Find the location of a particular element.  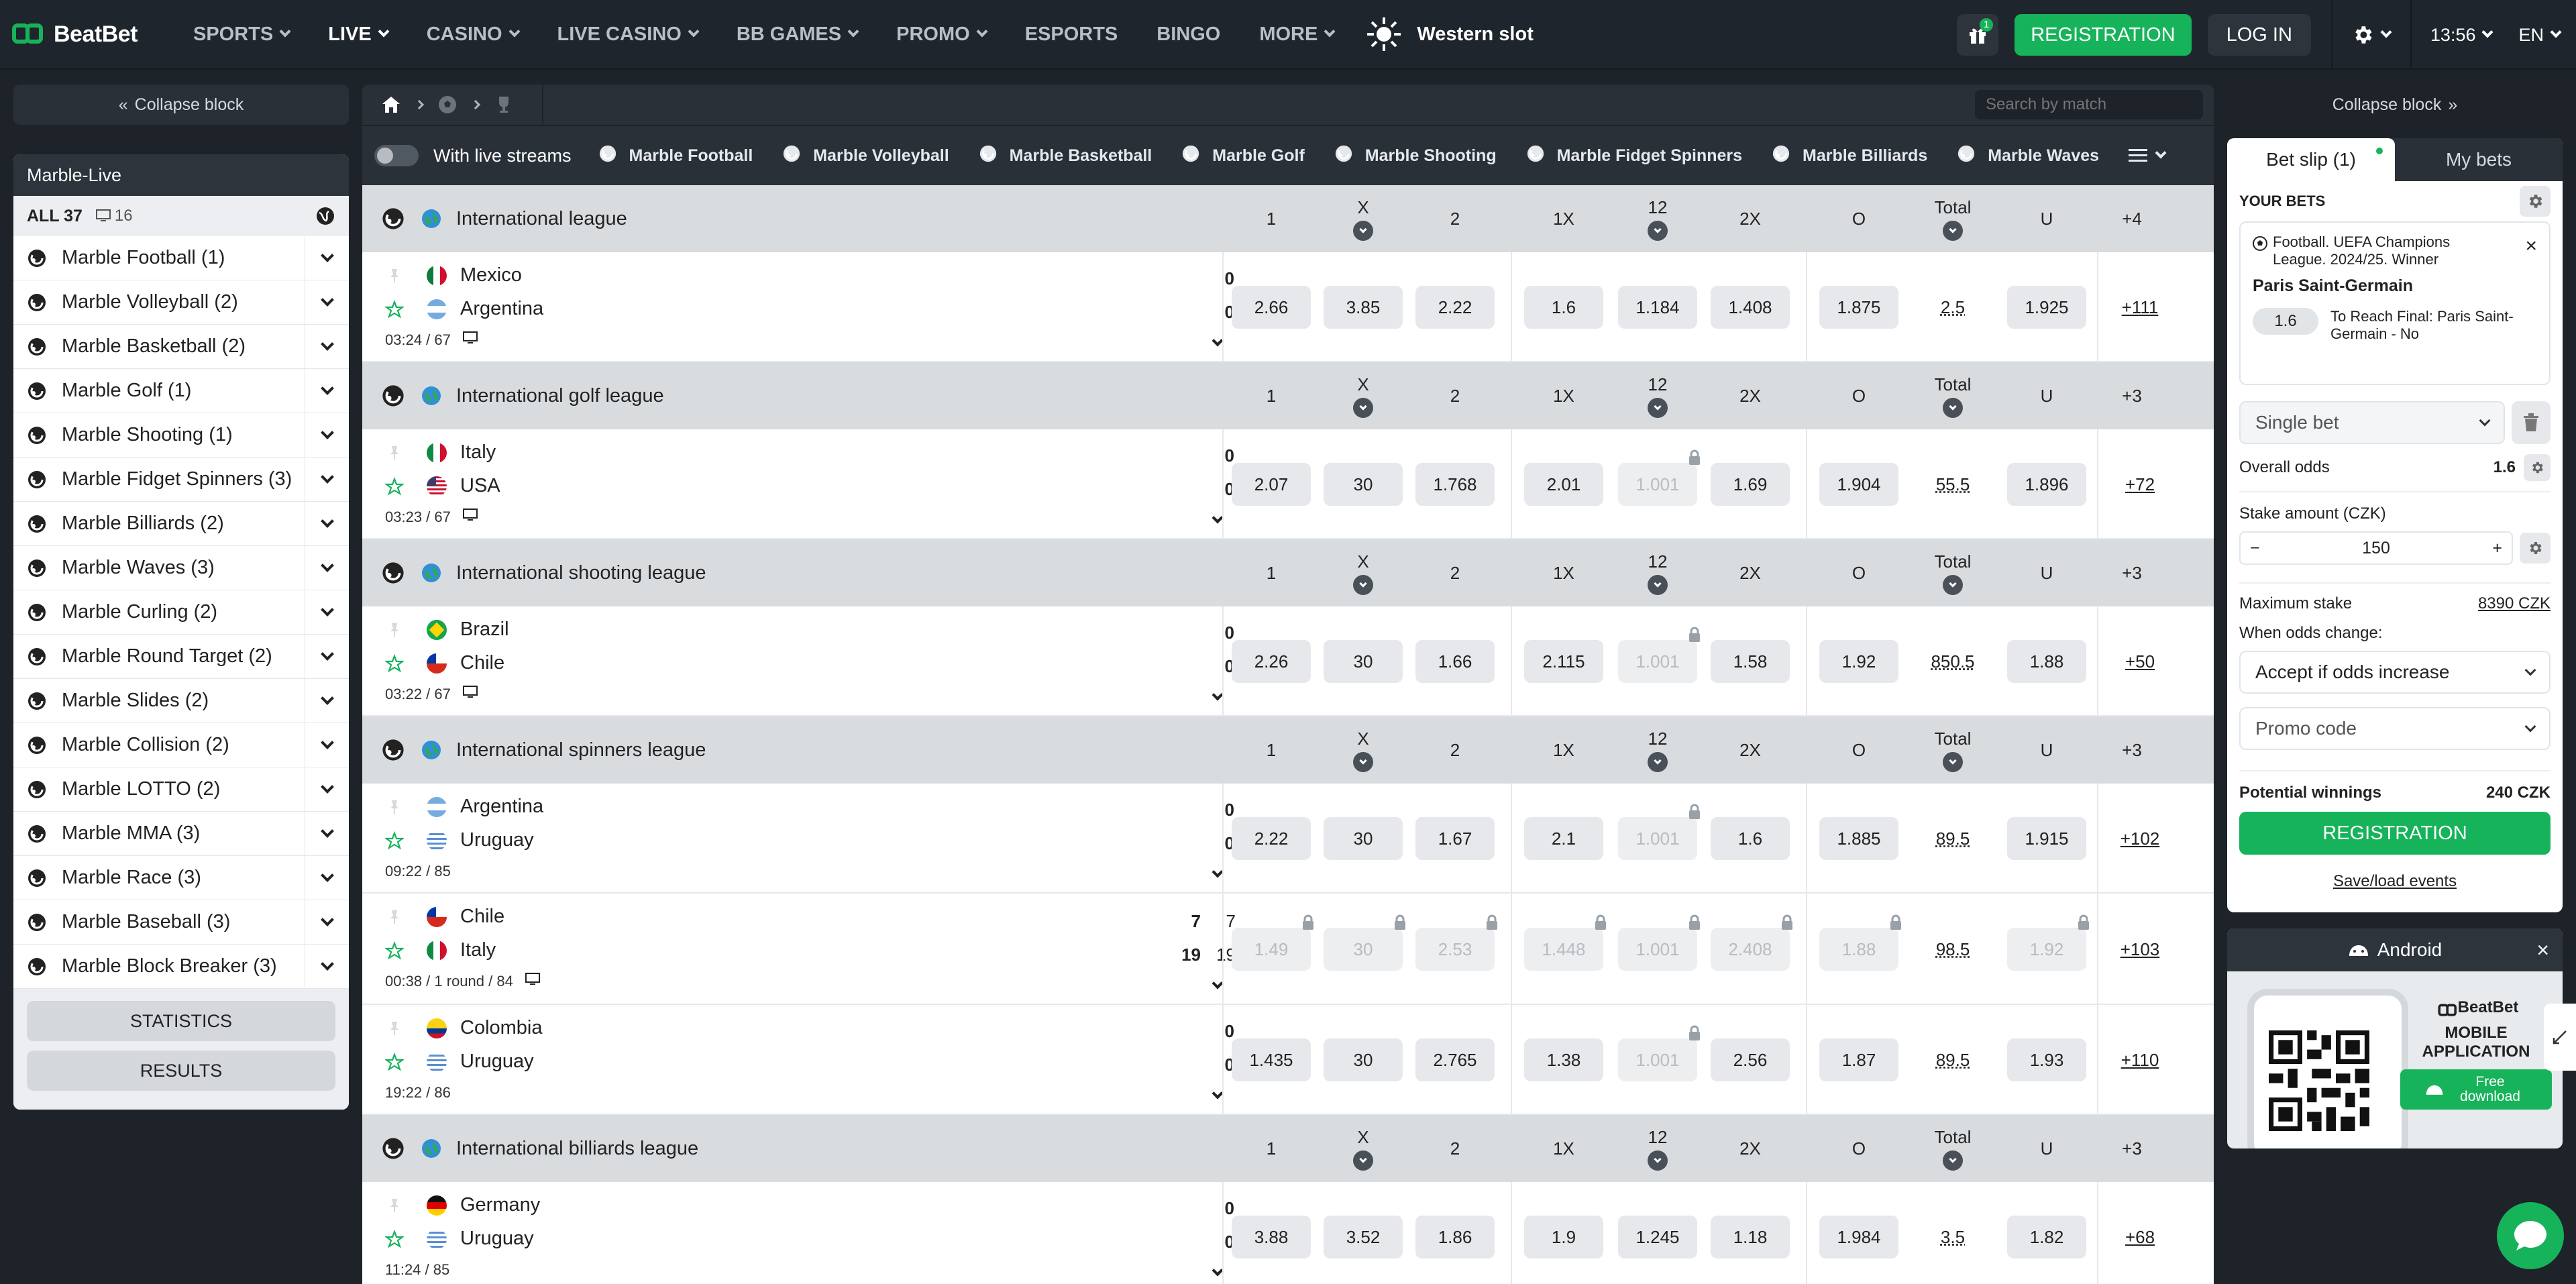

trophy-icon is located at coordinates (504, 105).